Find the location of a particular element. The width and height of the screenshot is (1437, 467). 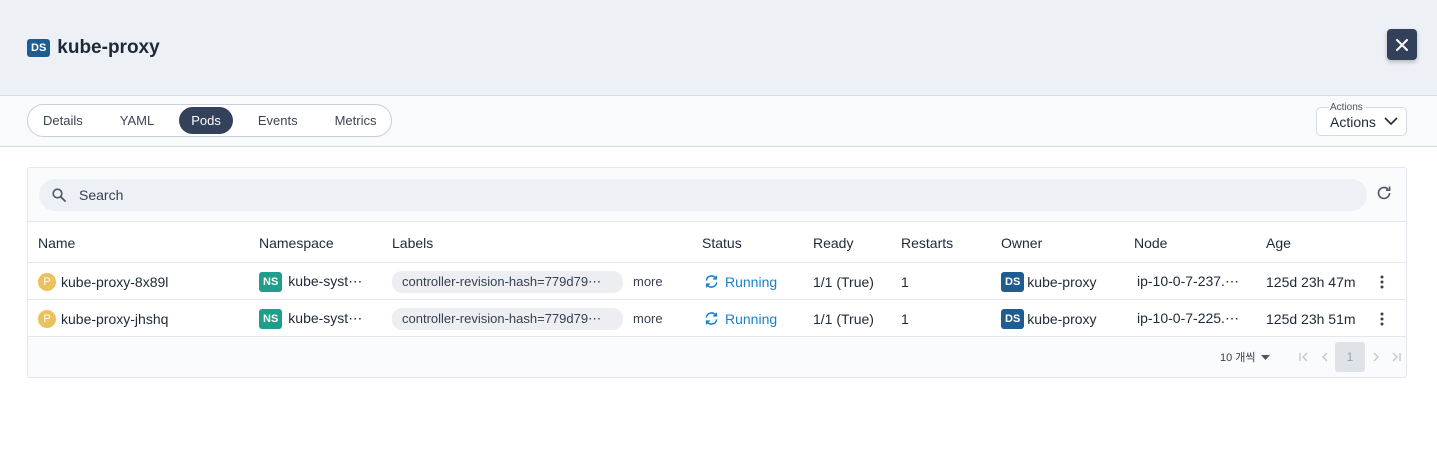

first-page-button is located at coordinates (1304, 357).